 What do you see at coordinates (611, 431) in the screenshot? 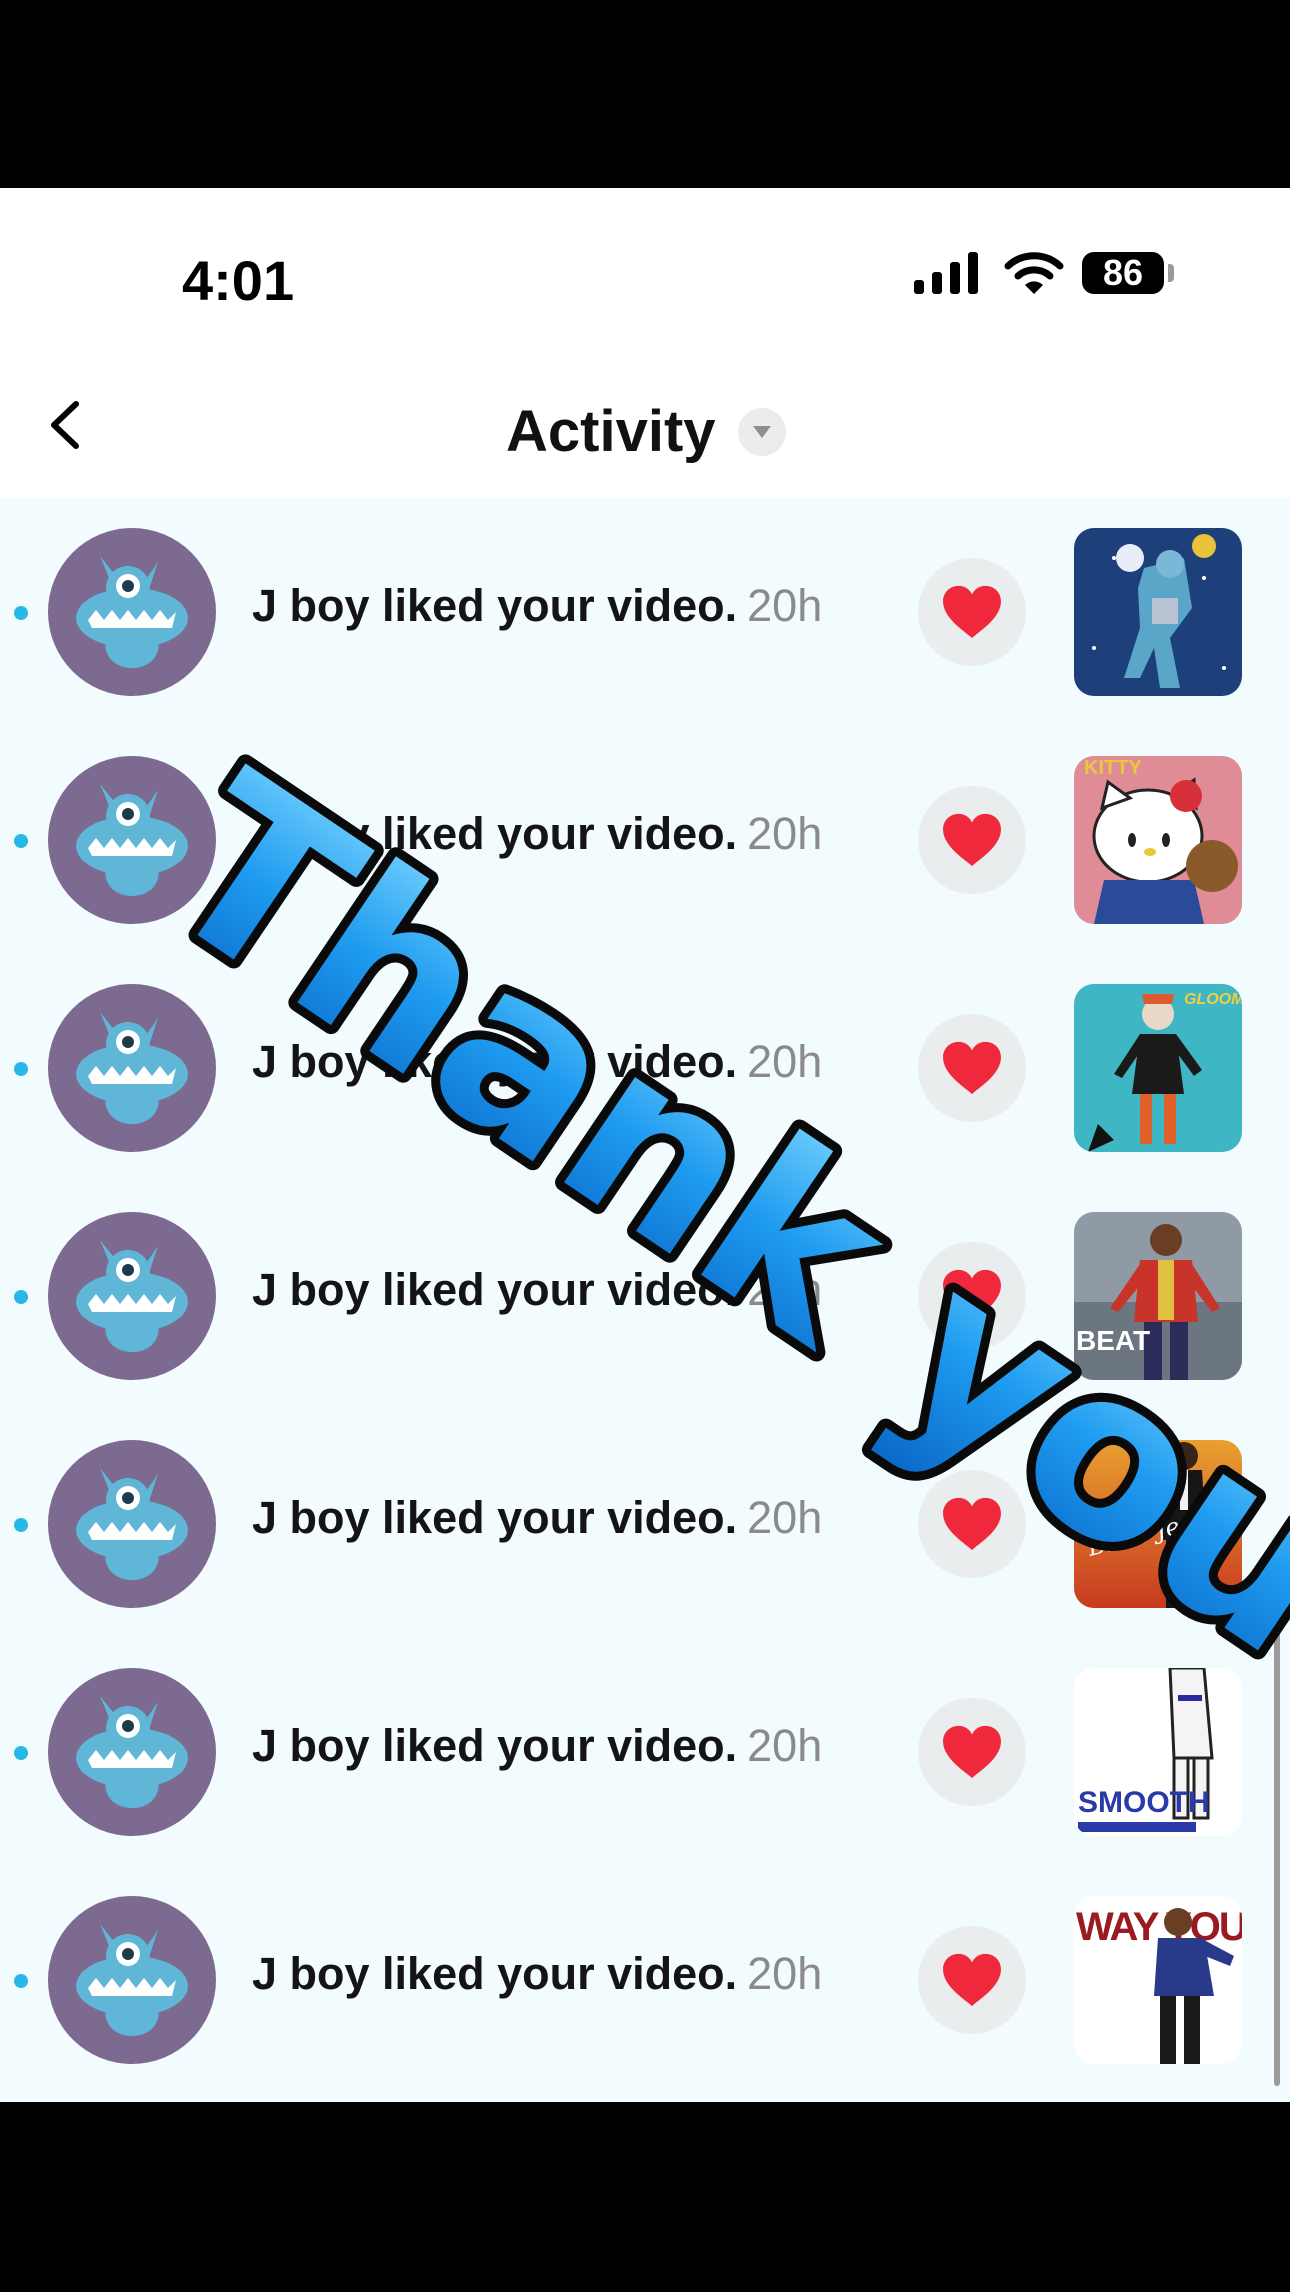
I see `page-title: Activity` at bounding box center [611, 431].